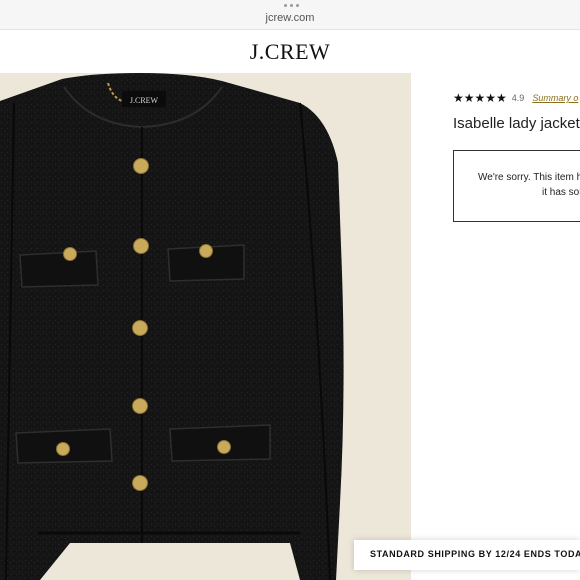 Image resolution: width=580 pixels, height=580 pixels. What do you see at coordinates (480, 98) in the screenshot?
I see `star-icon: ★★★★★` at bounding box center [480, 98].